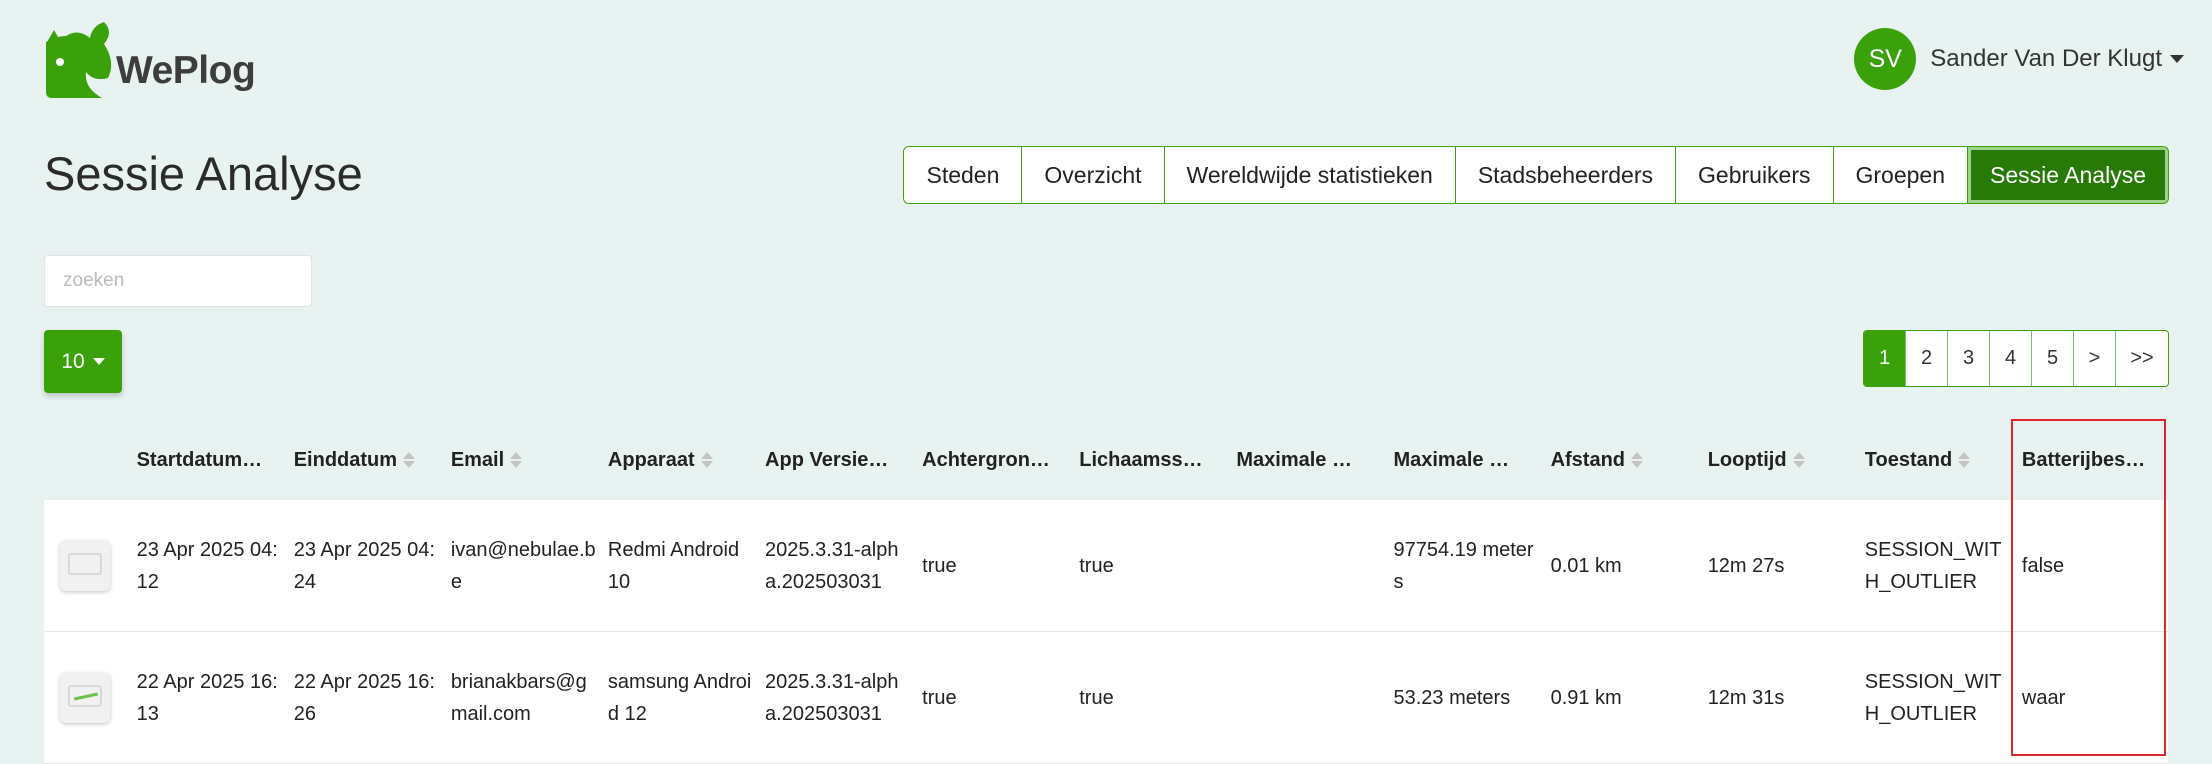  Describe the element at coordinates (364, 697) in the screenshot. I see `end-cell: 22 Apr 2025 16:26` at that location.